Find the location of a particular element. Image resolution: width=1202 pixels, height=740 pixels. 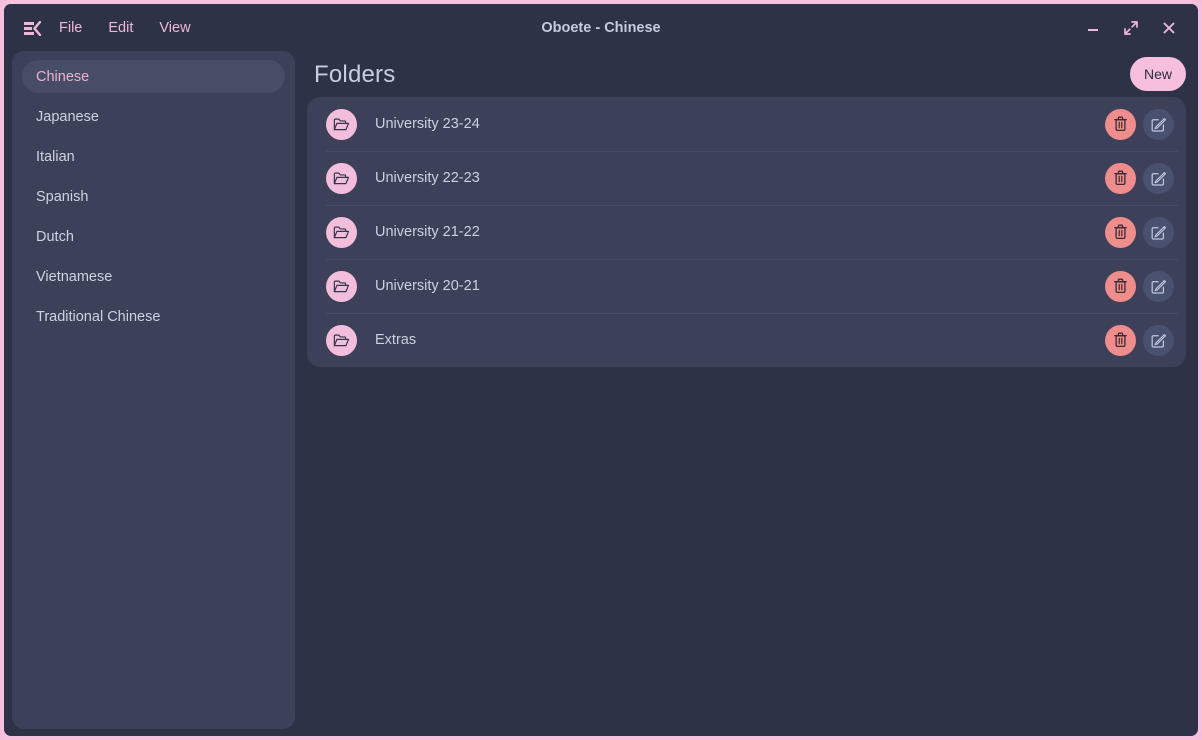

header-bar: File Edit View Oboete - Chinese is located at coordinates (601, 28).